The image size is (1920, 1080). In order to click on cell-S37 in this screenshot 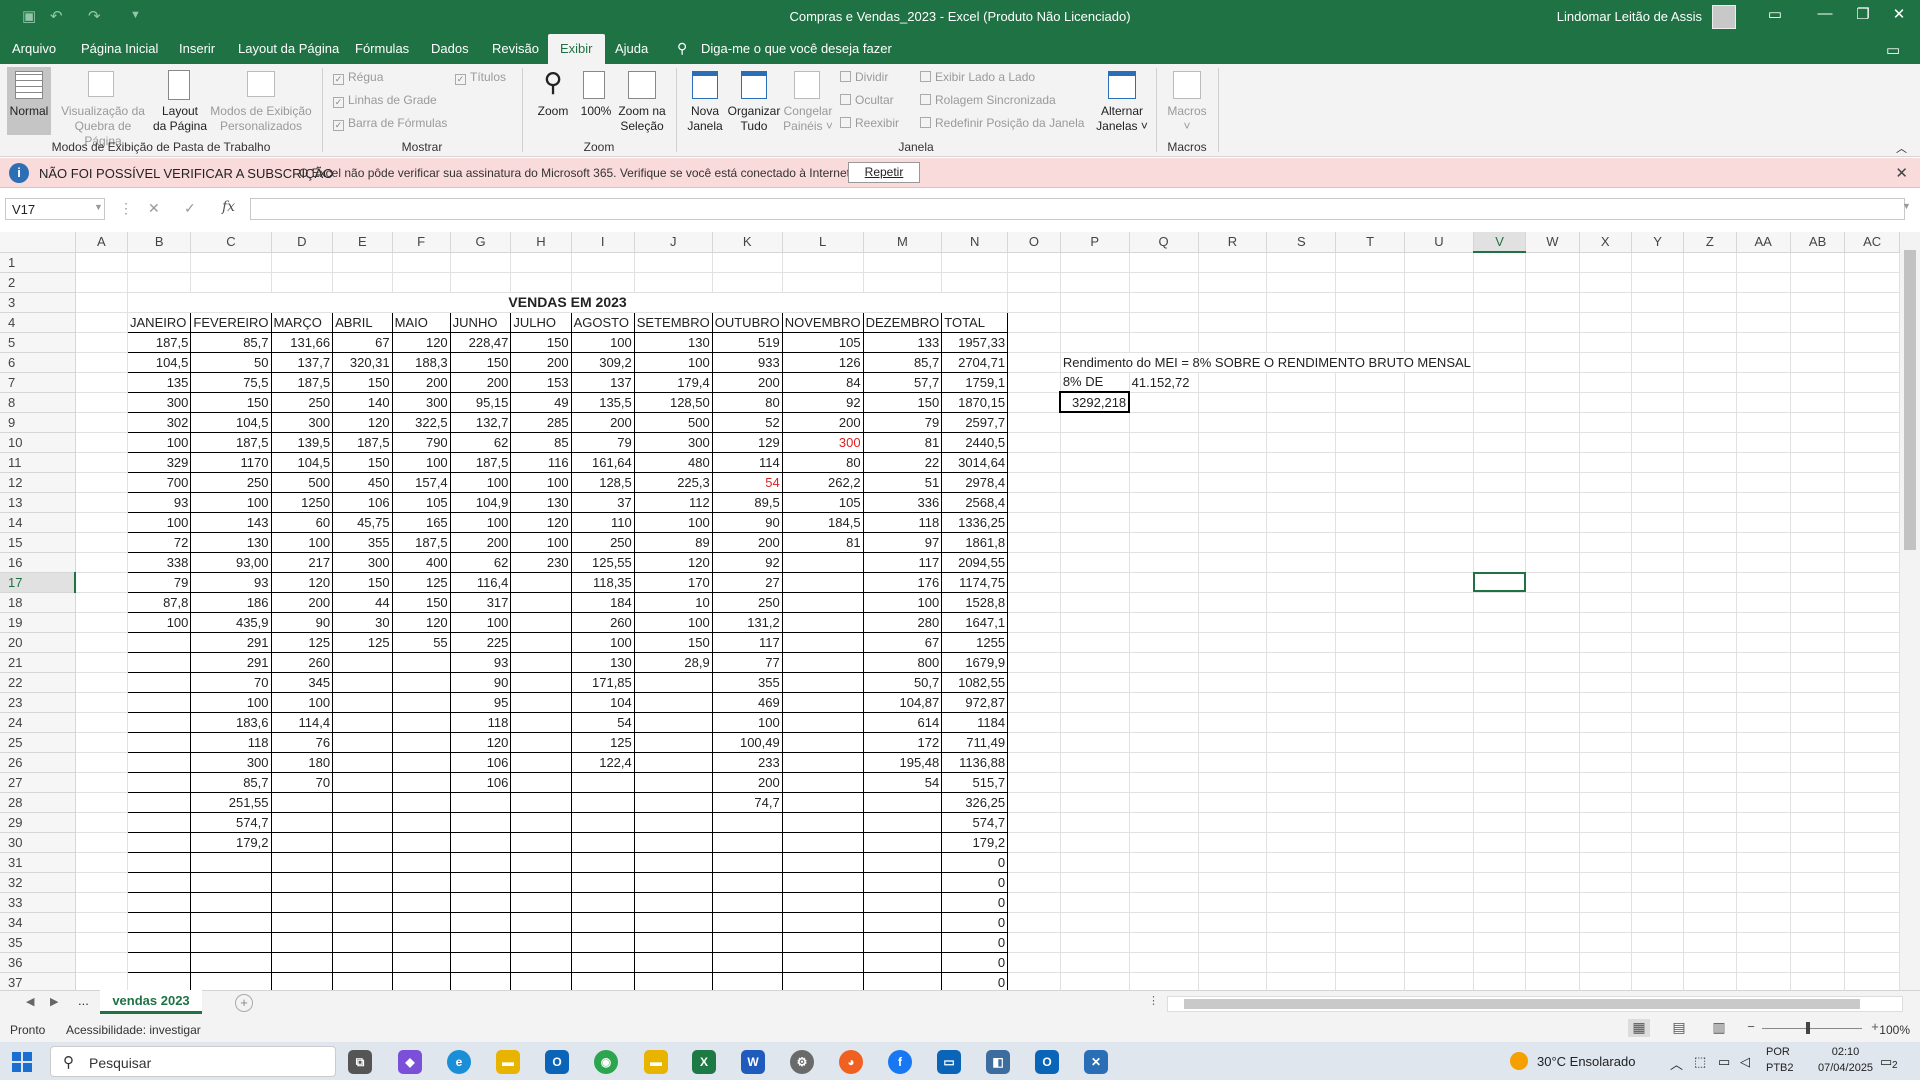, I will do `click(1301, 981)`.